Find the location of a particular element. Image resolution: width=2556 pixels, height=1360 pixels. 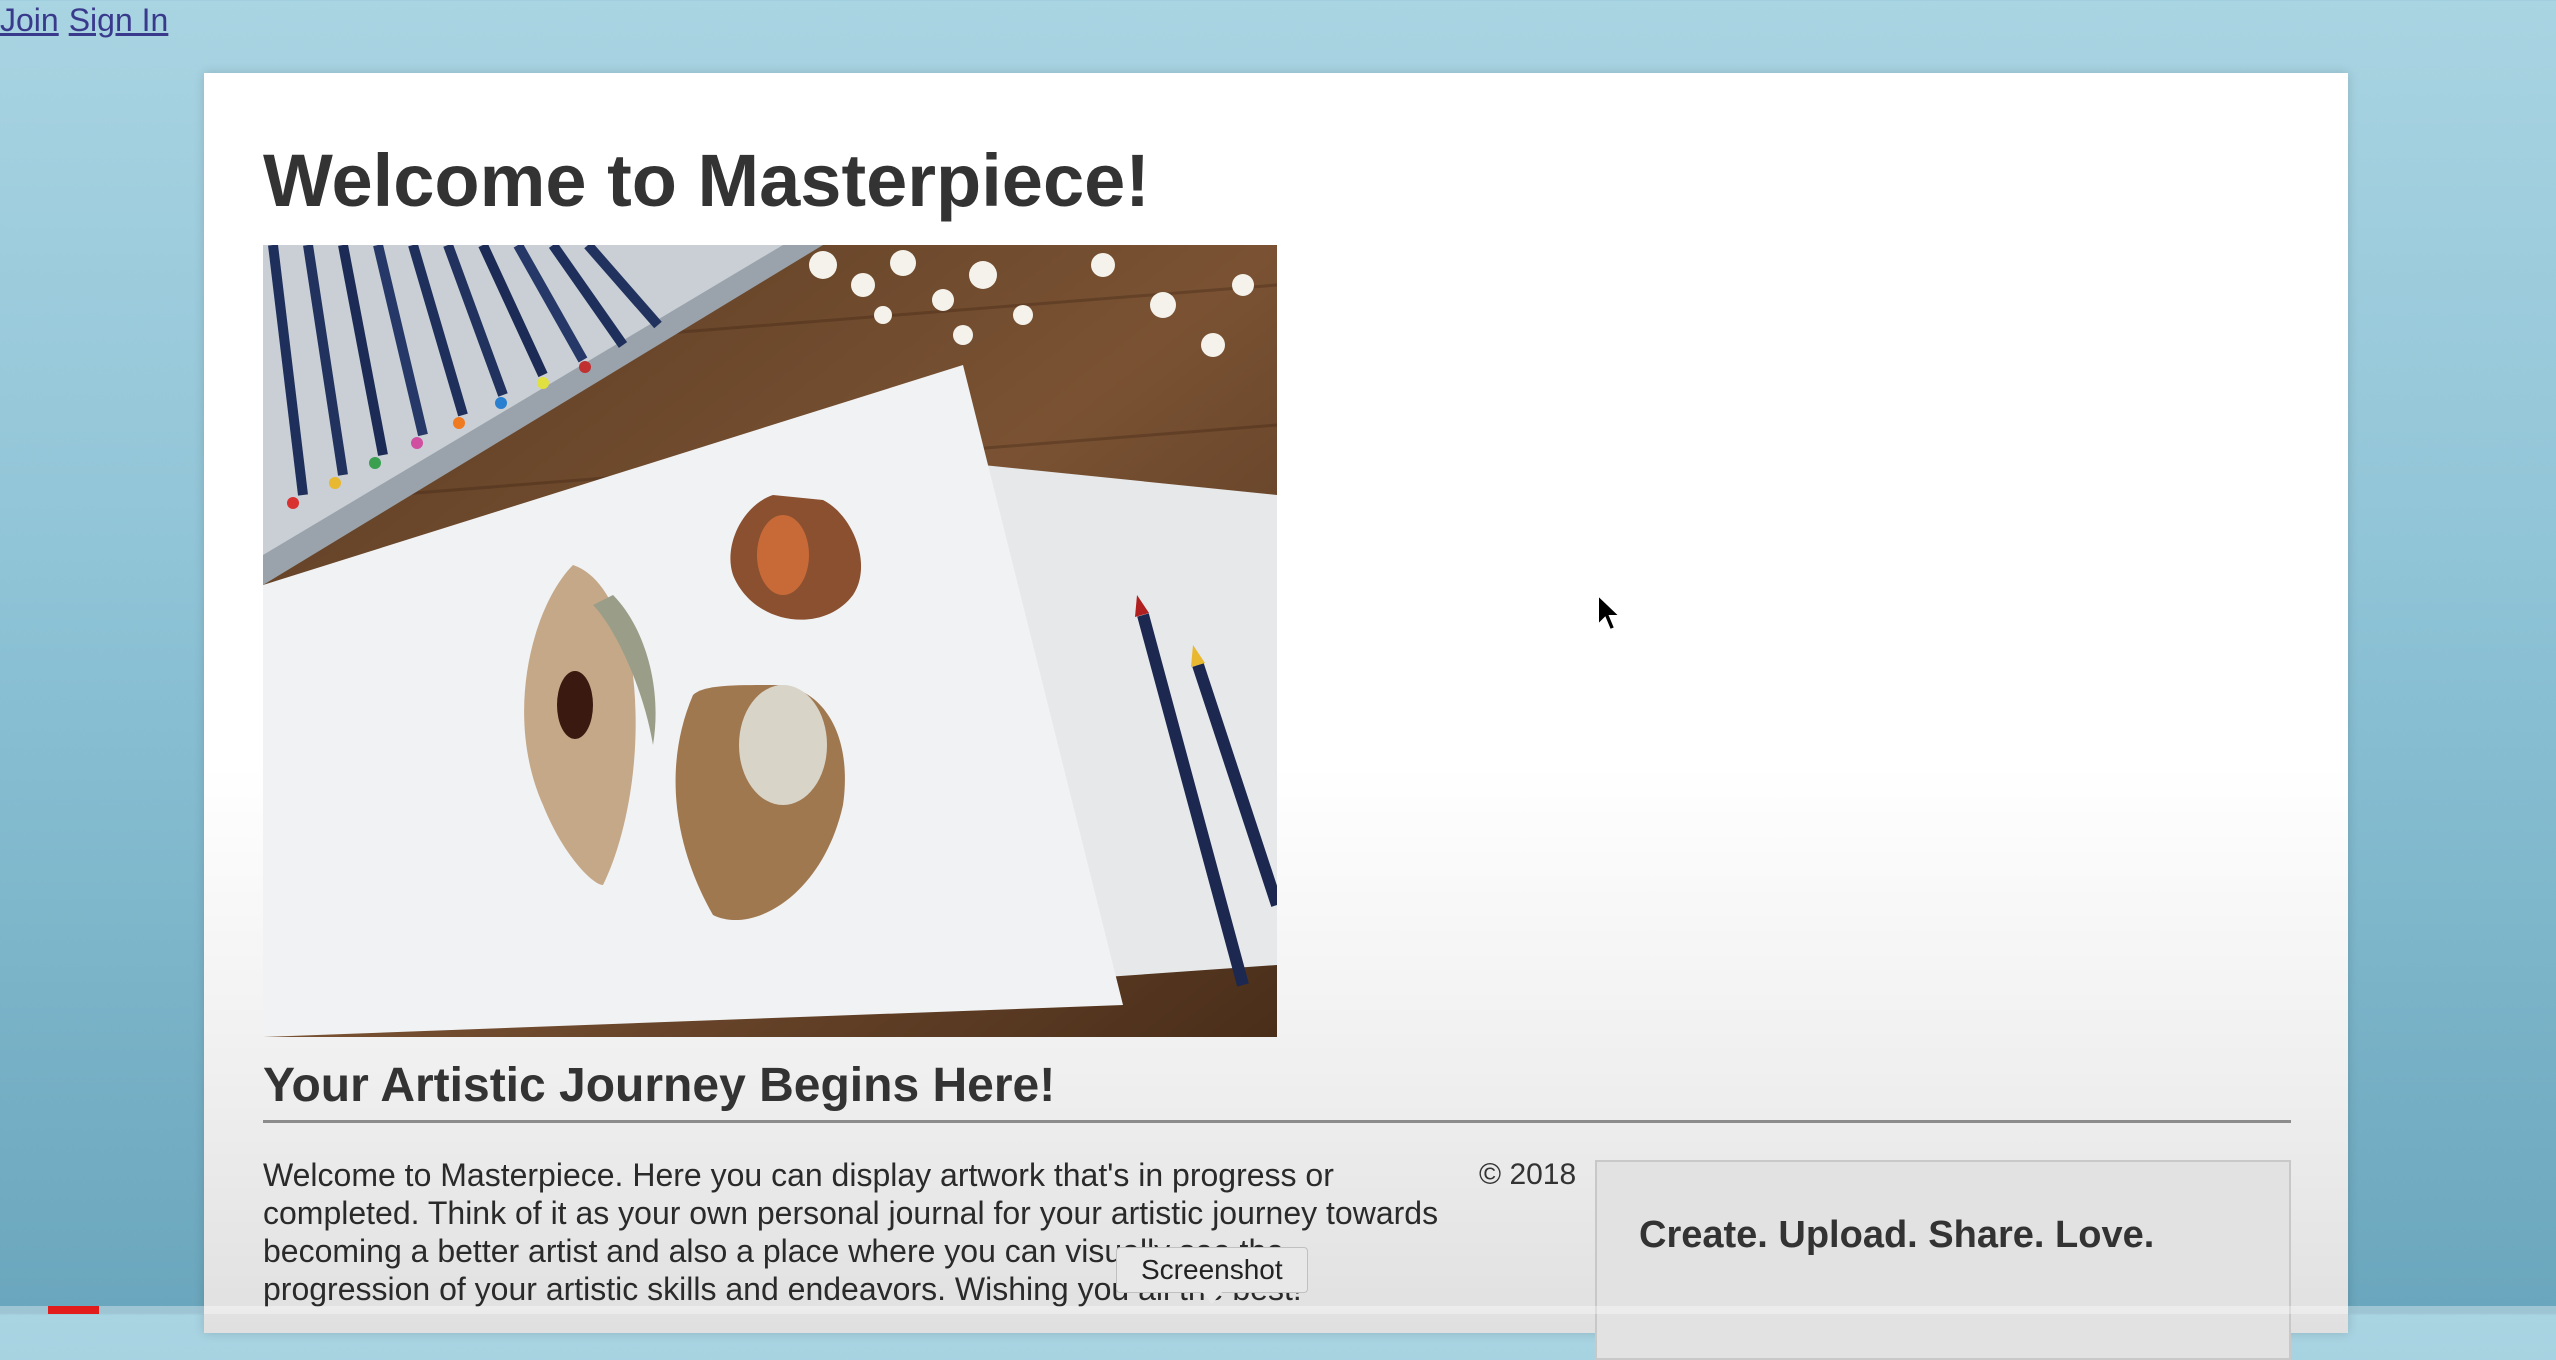

mouse-cursor-icon is located at coordinates (1610, 612).